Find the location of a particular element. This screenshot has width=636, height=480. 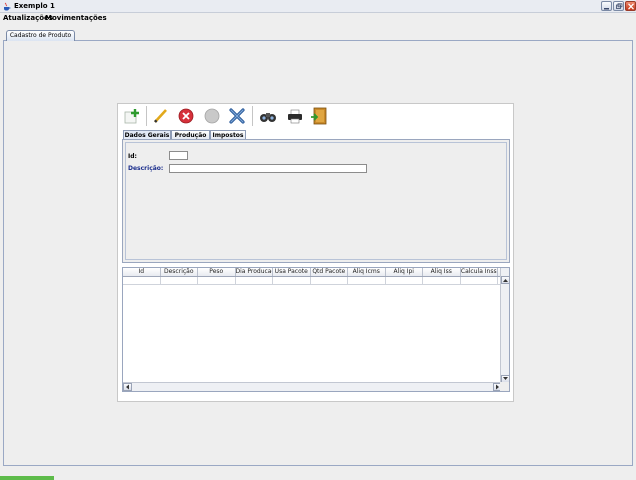

menu-movimentacoes: Movimentações is located at coordinates (76, 18).